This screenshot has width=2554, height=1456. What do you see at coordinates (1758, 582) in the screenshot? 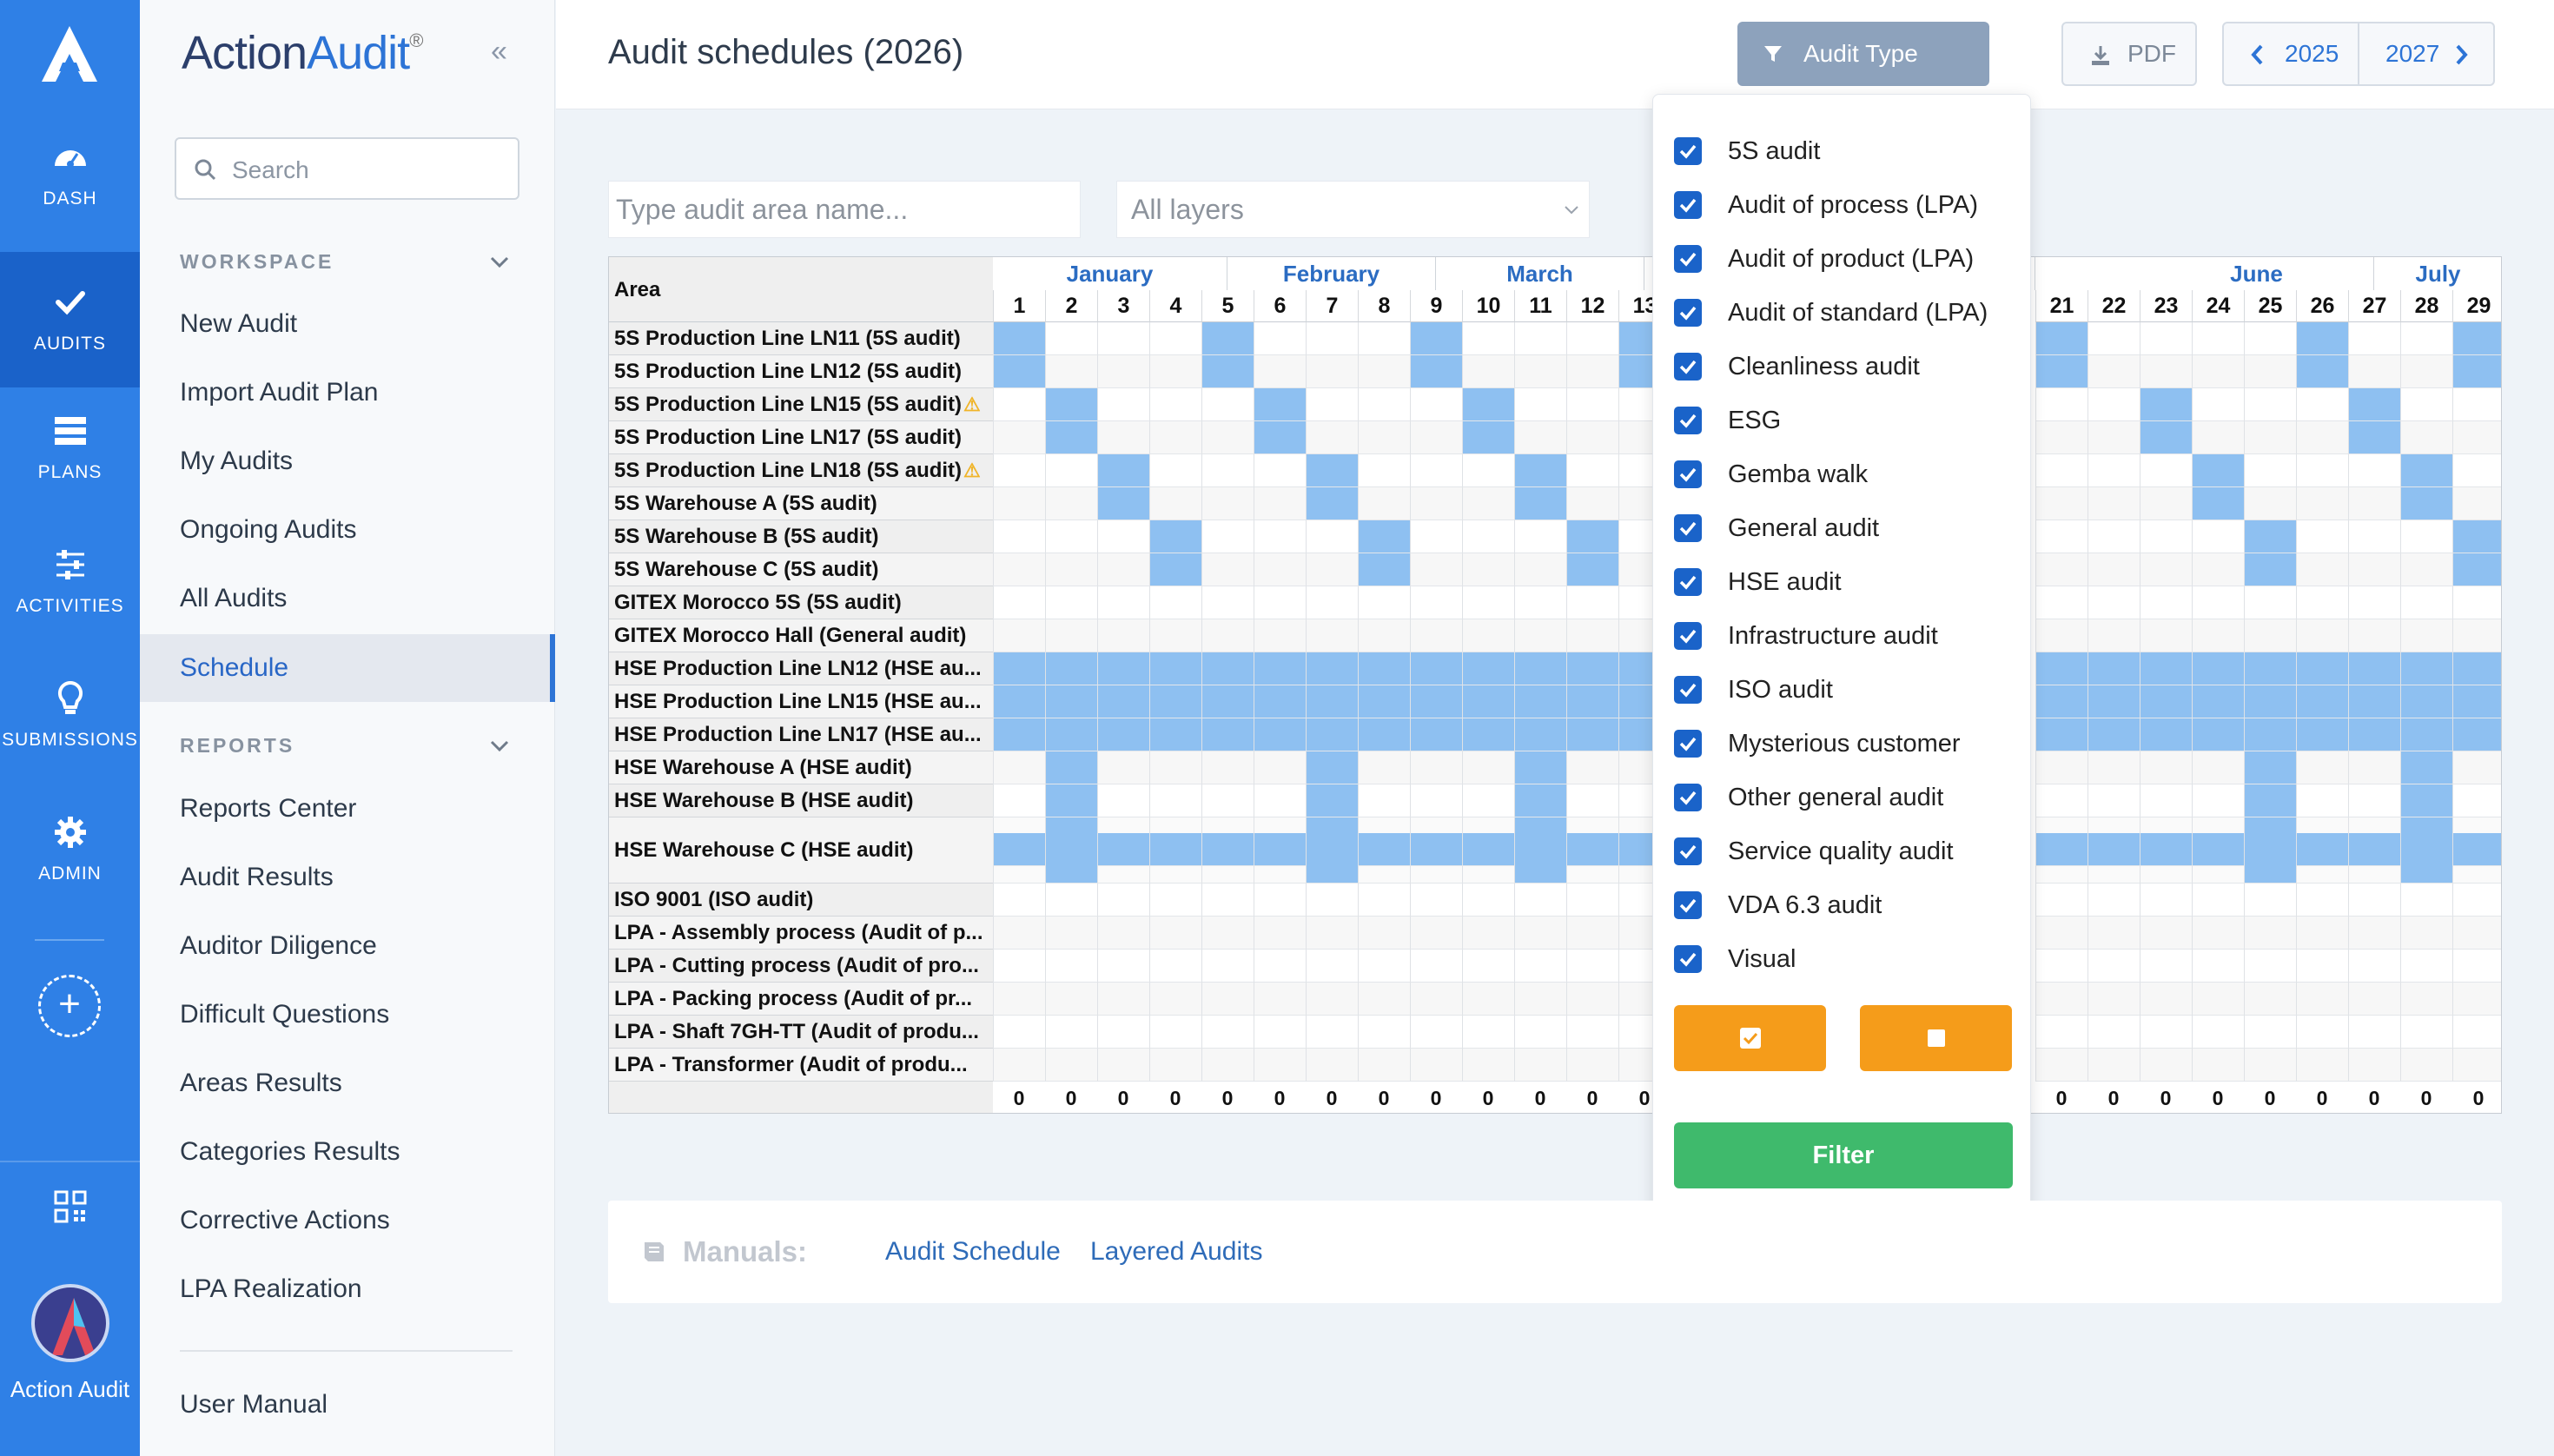
I see `audit-type-option: HSE audit` at bounding box center [1758, 582].